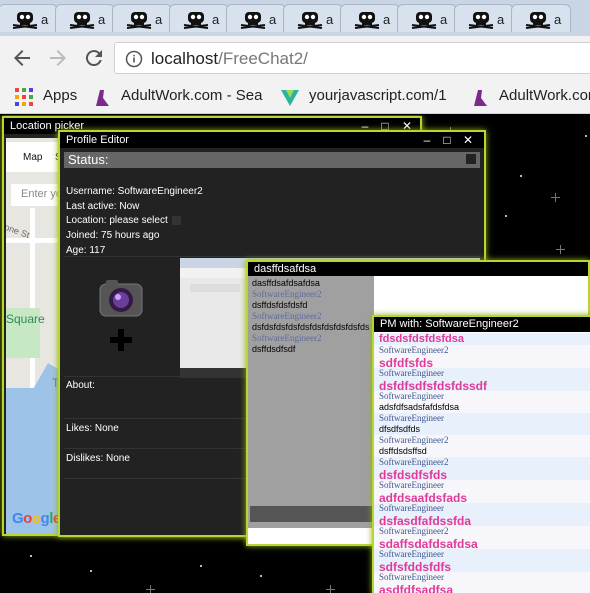 The image size is (590, 593). Describe the element at coordinates (113, 235) in the screenshot. I see `joined-label: Joined: 75 hours ago` at that location.